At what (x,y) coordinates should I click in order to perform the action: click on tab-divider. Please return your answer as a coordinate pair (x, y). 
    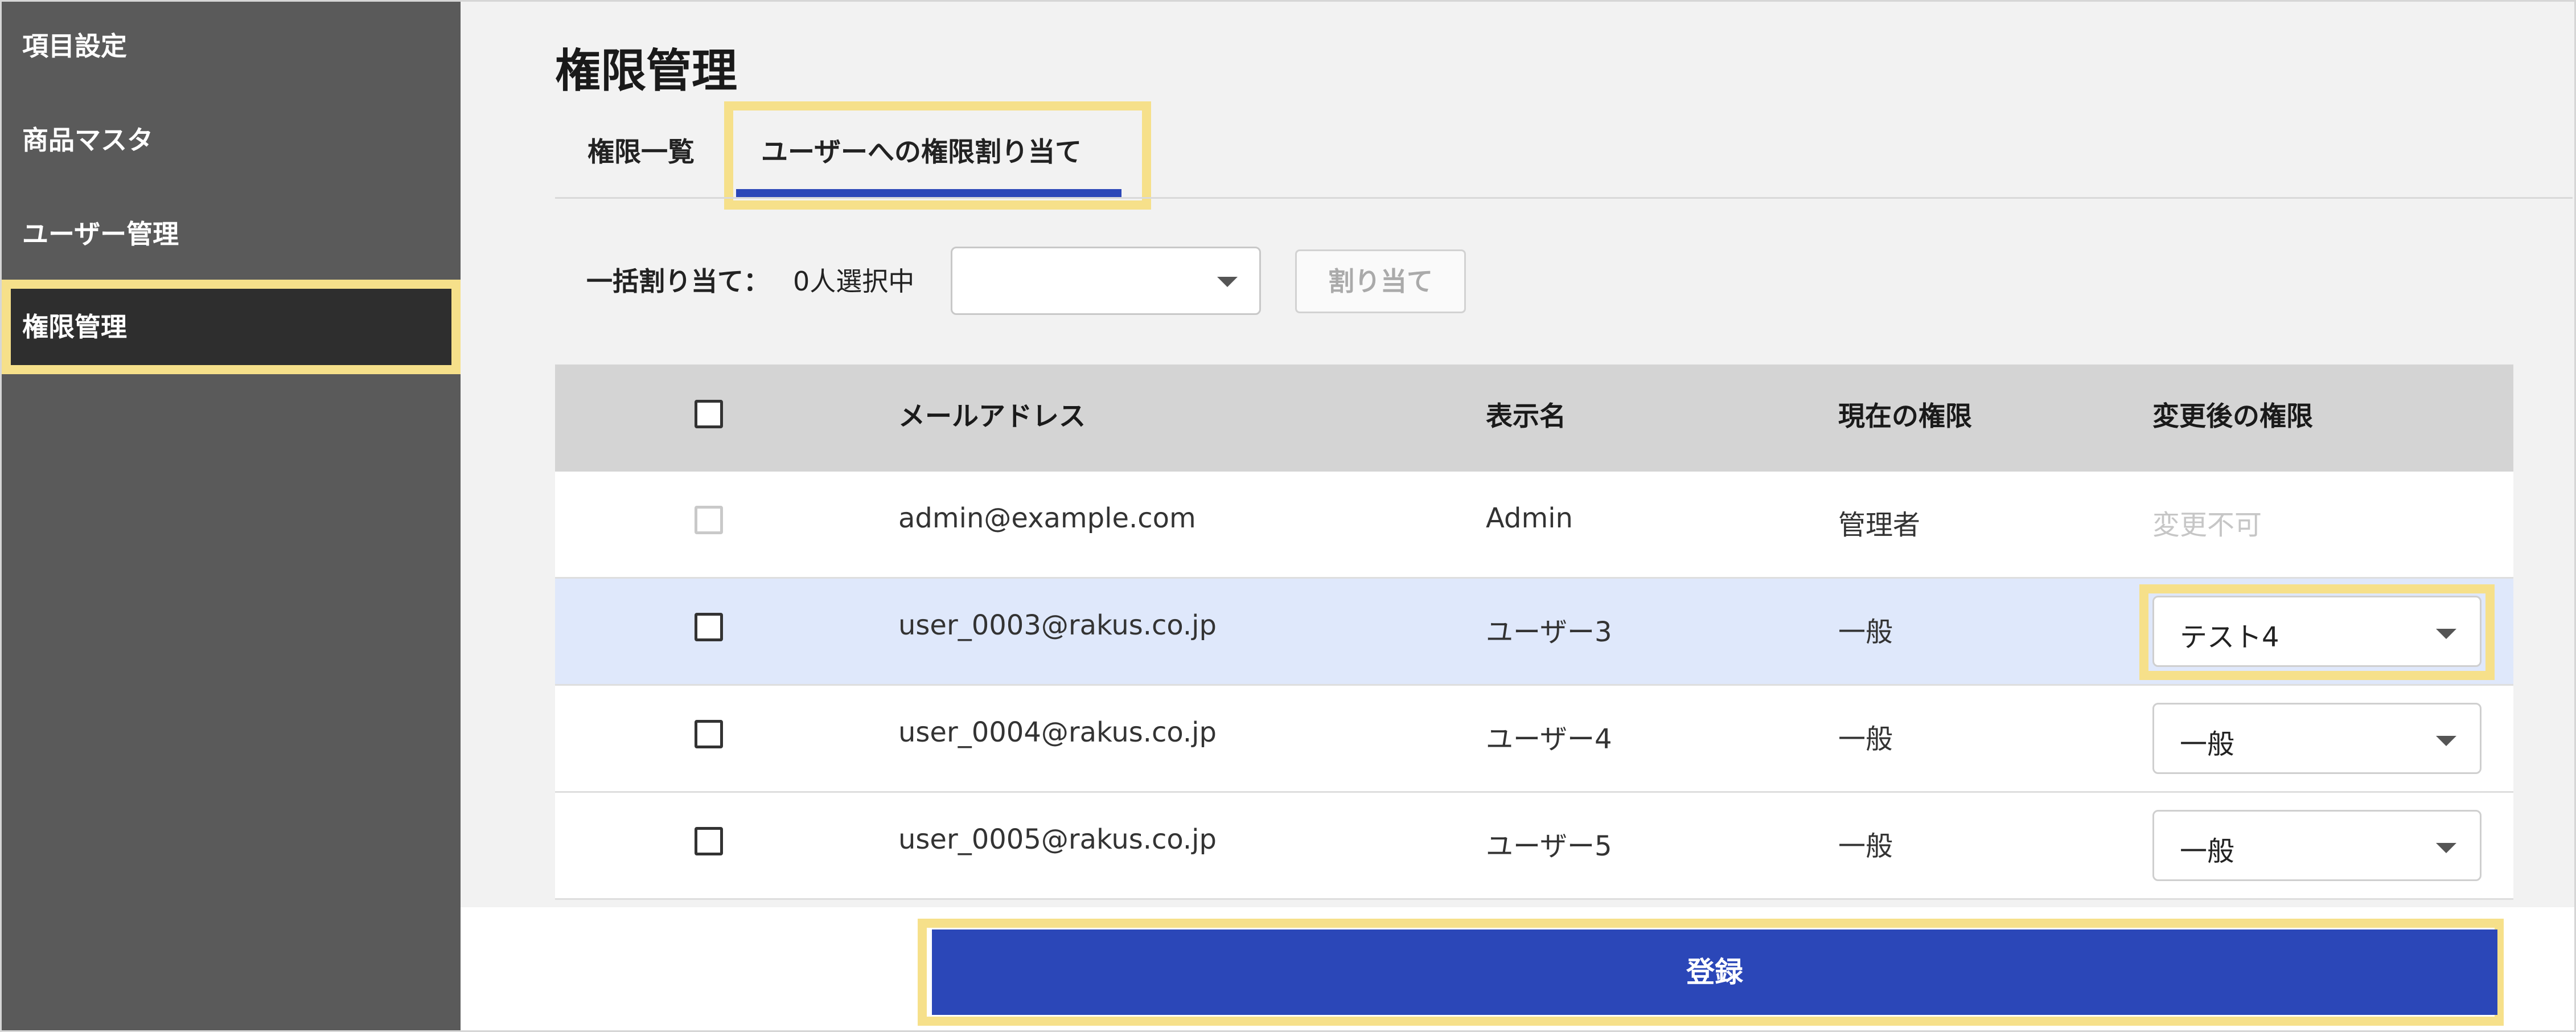
    Looking at the image, I should click on (1564, 198).